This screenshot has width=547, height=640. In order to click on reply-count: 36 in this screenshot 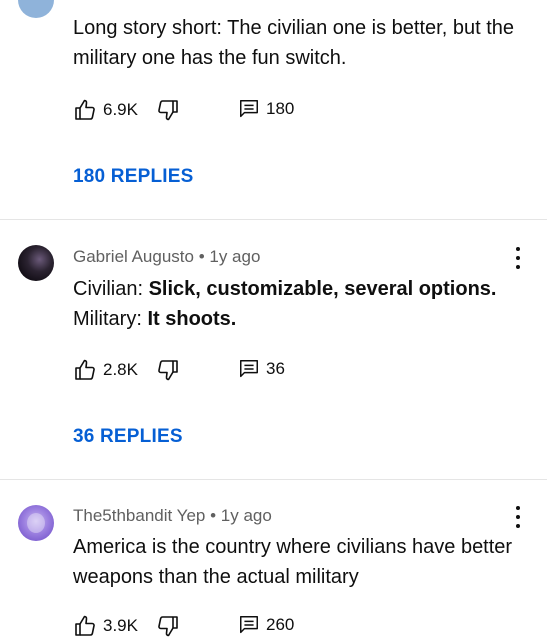, I will do `click(275, 368)`.